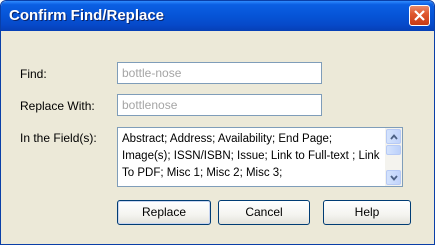  Describe the element at coordinates (164, 212) in the screenshot. I see `replace-button: Replace` at that location.